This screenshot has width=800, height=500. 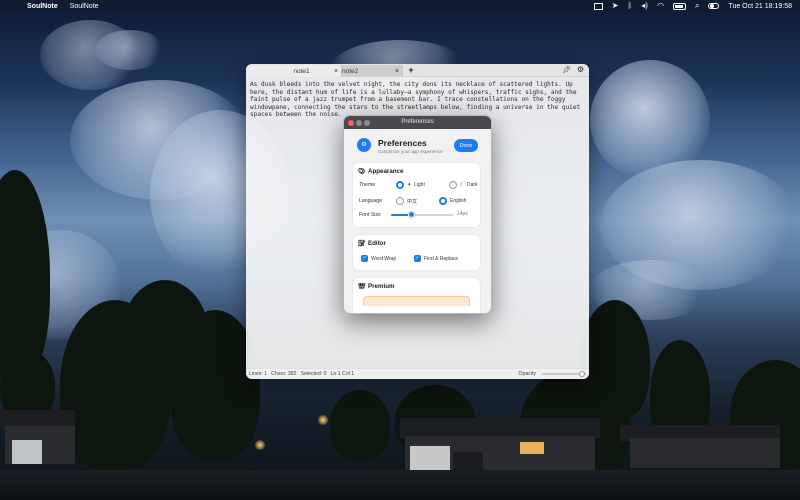 I want to click on note-icon: 📝︎, so click(x=362, y=243).